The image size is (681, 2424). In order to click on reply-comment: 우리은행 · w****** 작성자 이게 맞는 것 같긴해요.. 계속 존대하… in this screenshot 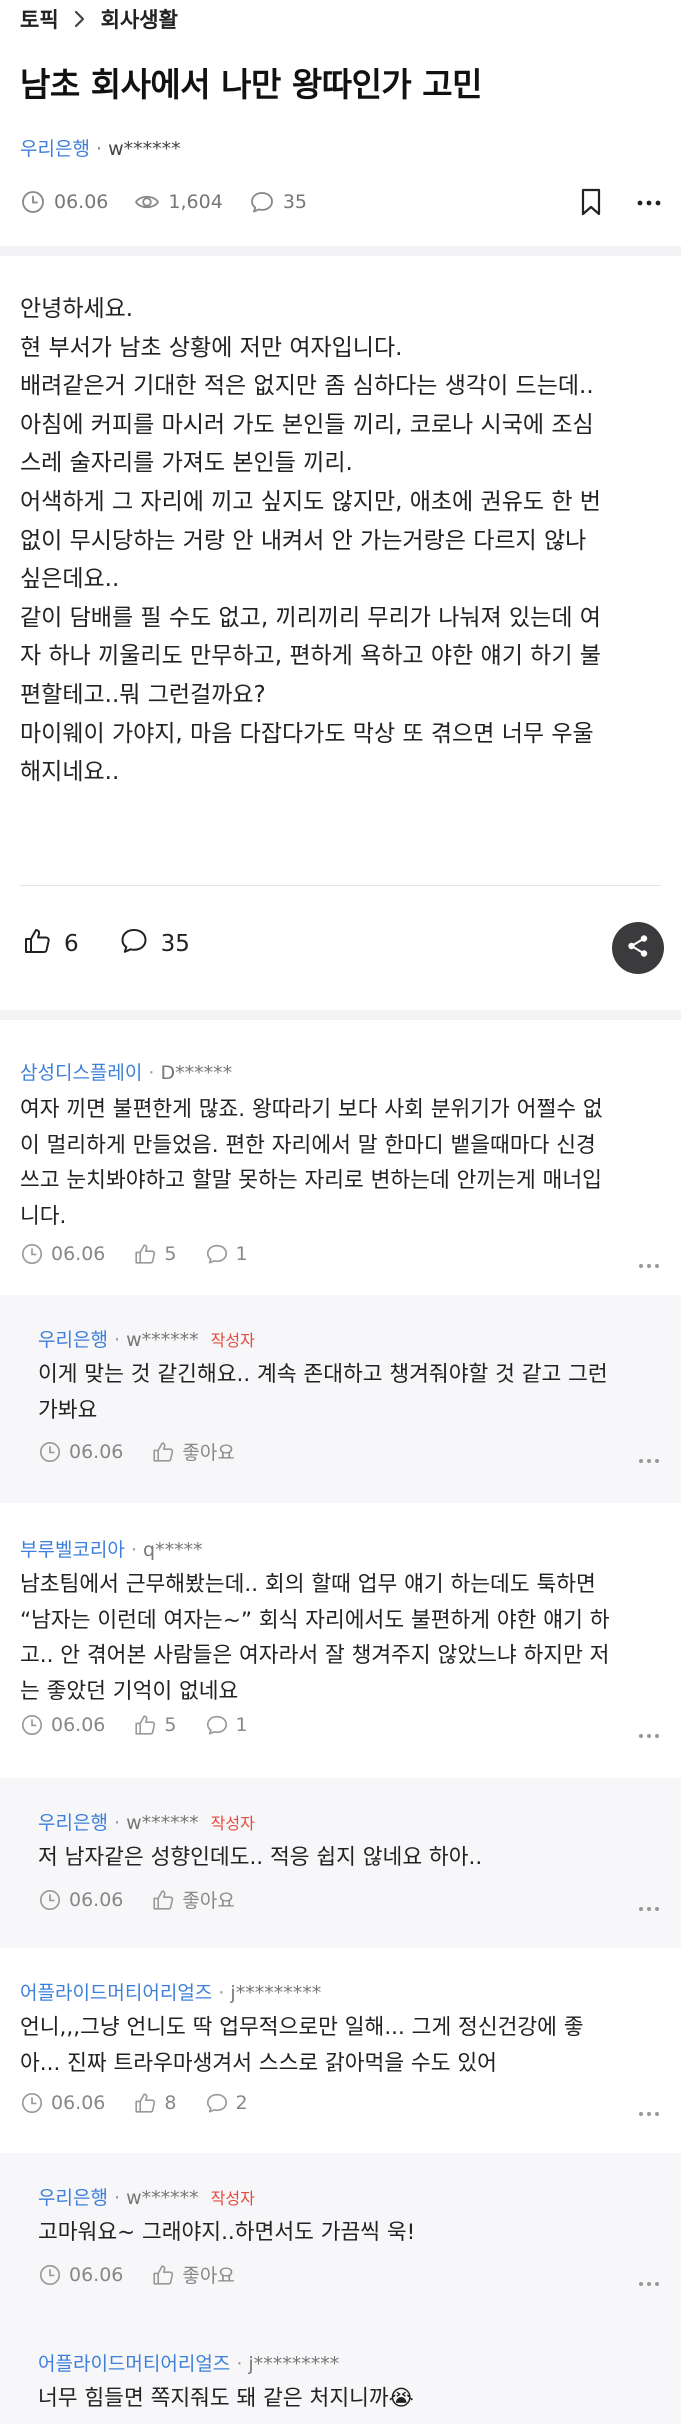, I will do `click(340, 1399)`.